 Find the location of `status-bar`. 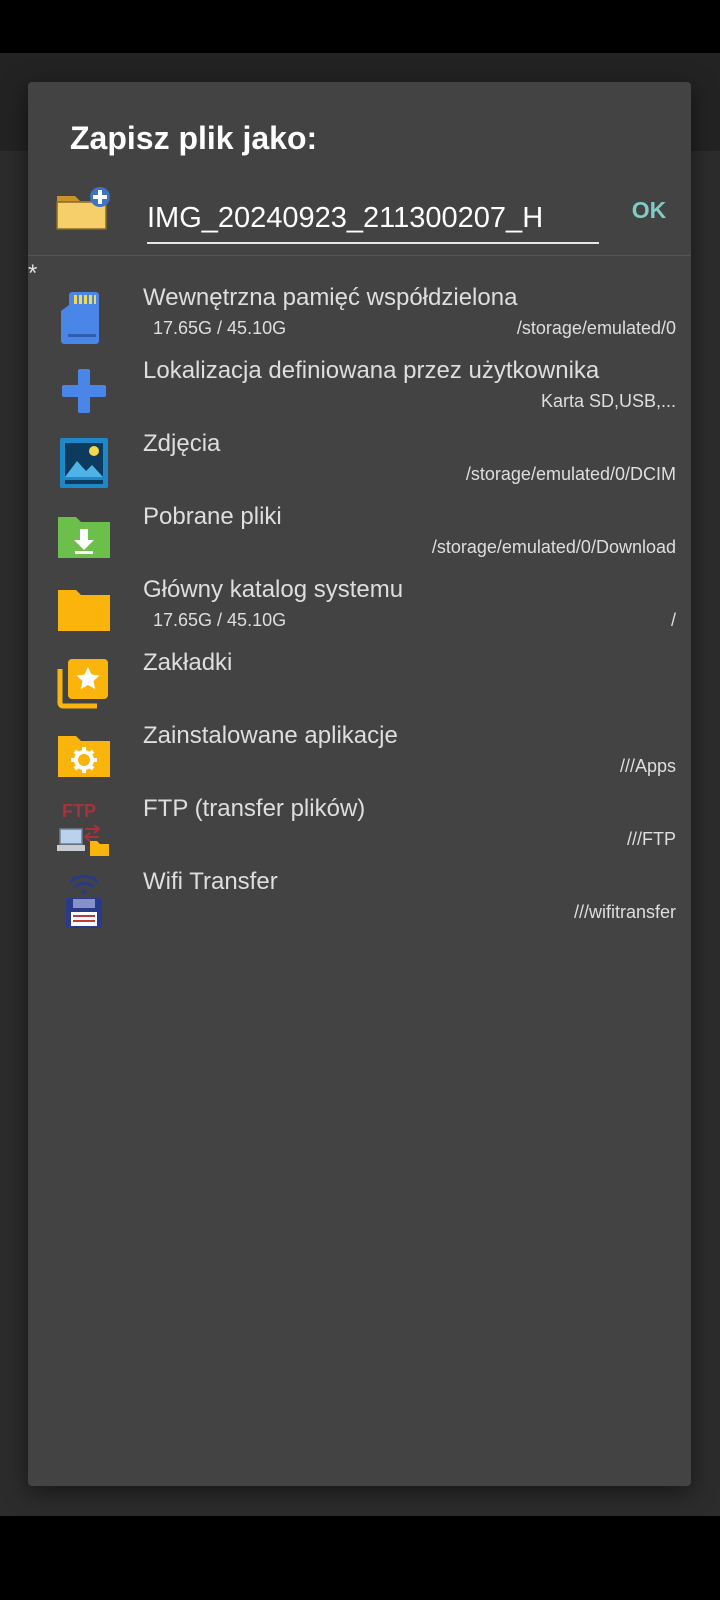

status-bar is located at coordinates (360, 26).